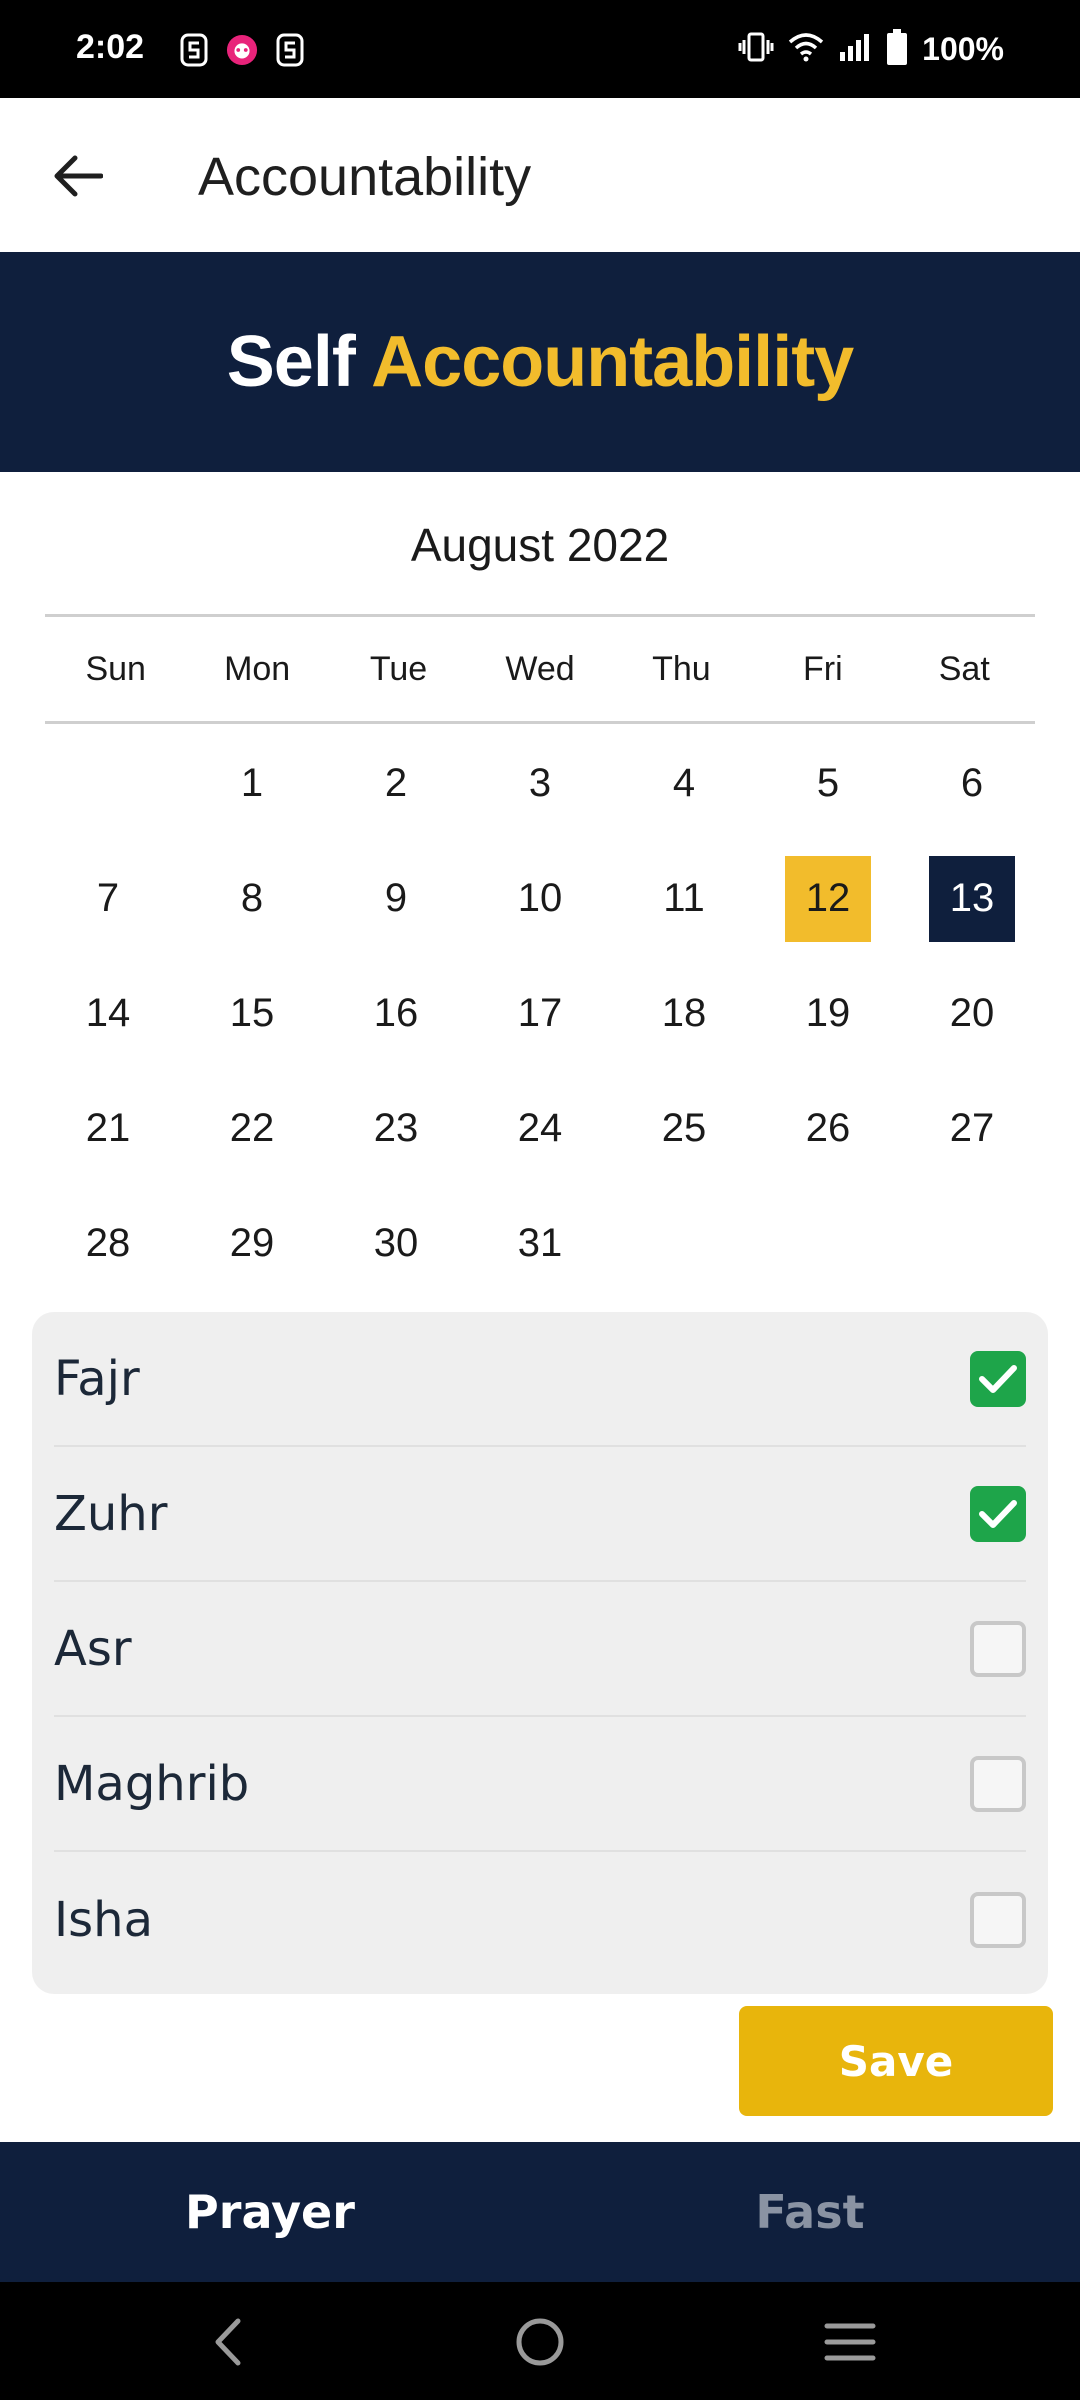 Image resolution: width=1080 pixels, height=2400 pixels. What do you see at coordinates (612, 362) in the screenshot?
I see `banner-word-accountability: Accountability` at bounding box center [612, 362].